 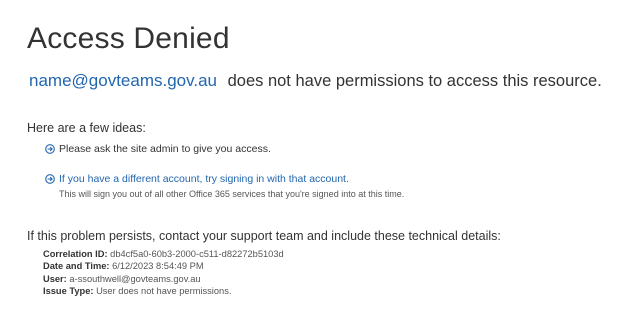 I want to click on detail-value: User does not have permissions., so click(x=164, y=291).